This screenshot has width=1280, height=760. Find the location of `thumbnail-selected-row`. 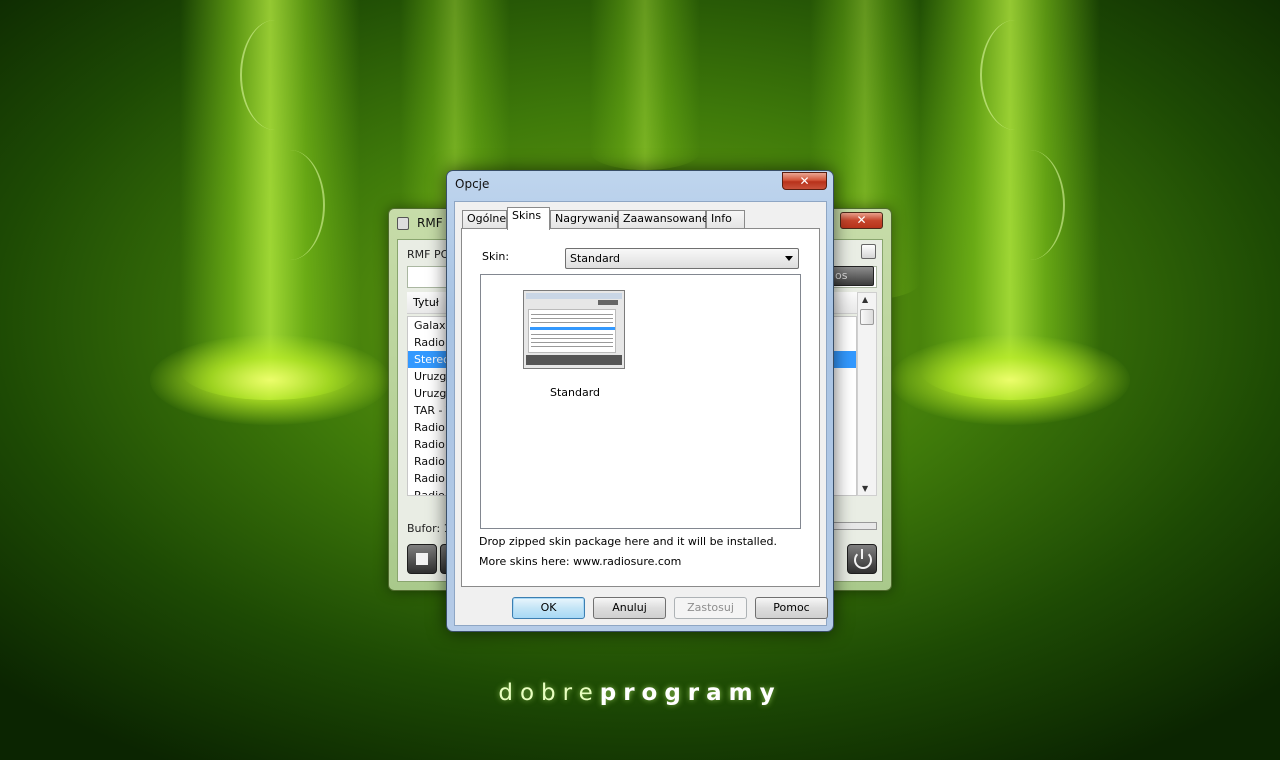

thumbnail-selected-row is located at coordinates (572, 328).